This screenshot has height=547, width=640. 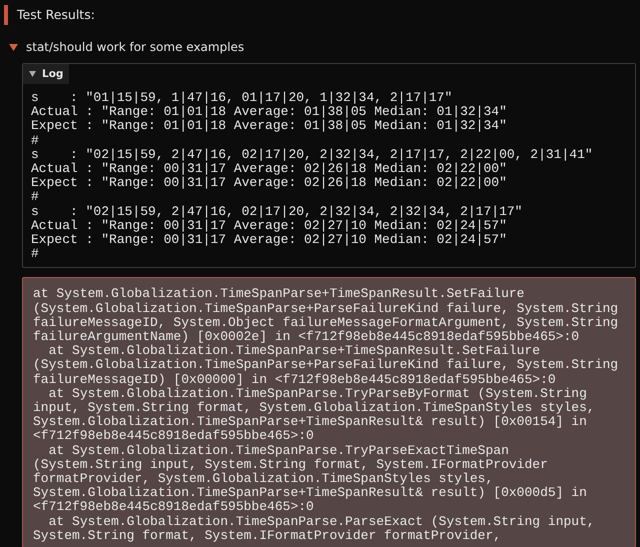 What do you see at coordinates (135, 47) in the screenshot?
I see `test-name: stat/should work for some examples` at bounding box center [135, 47].